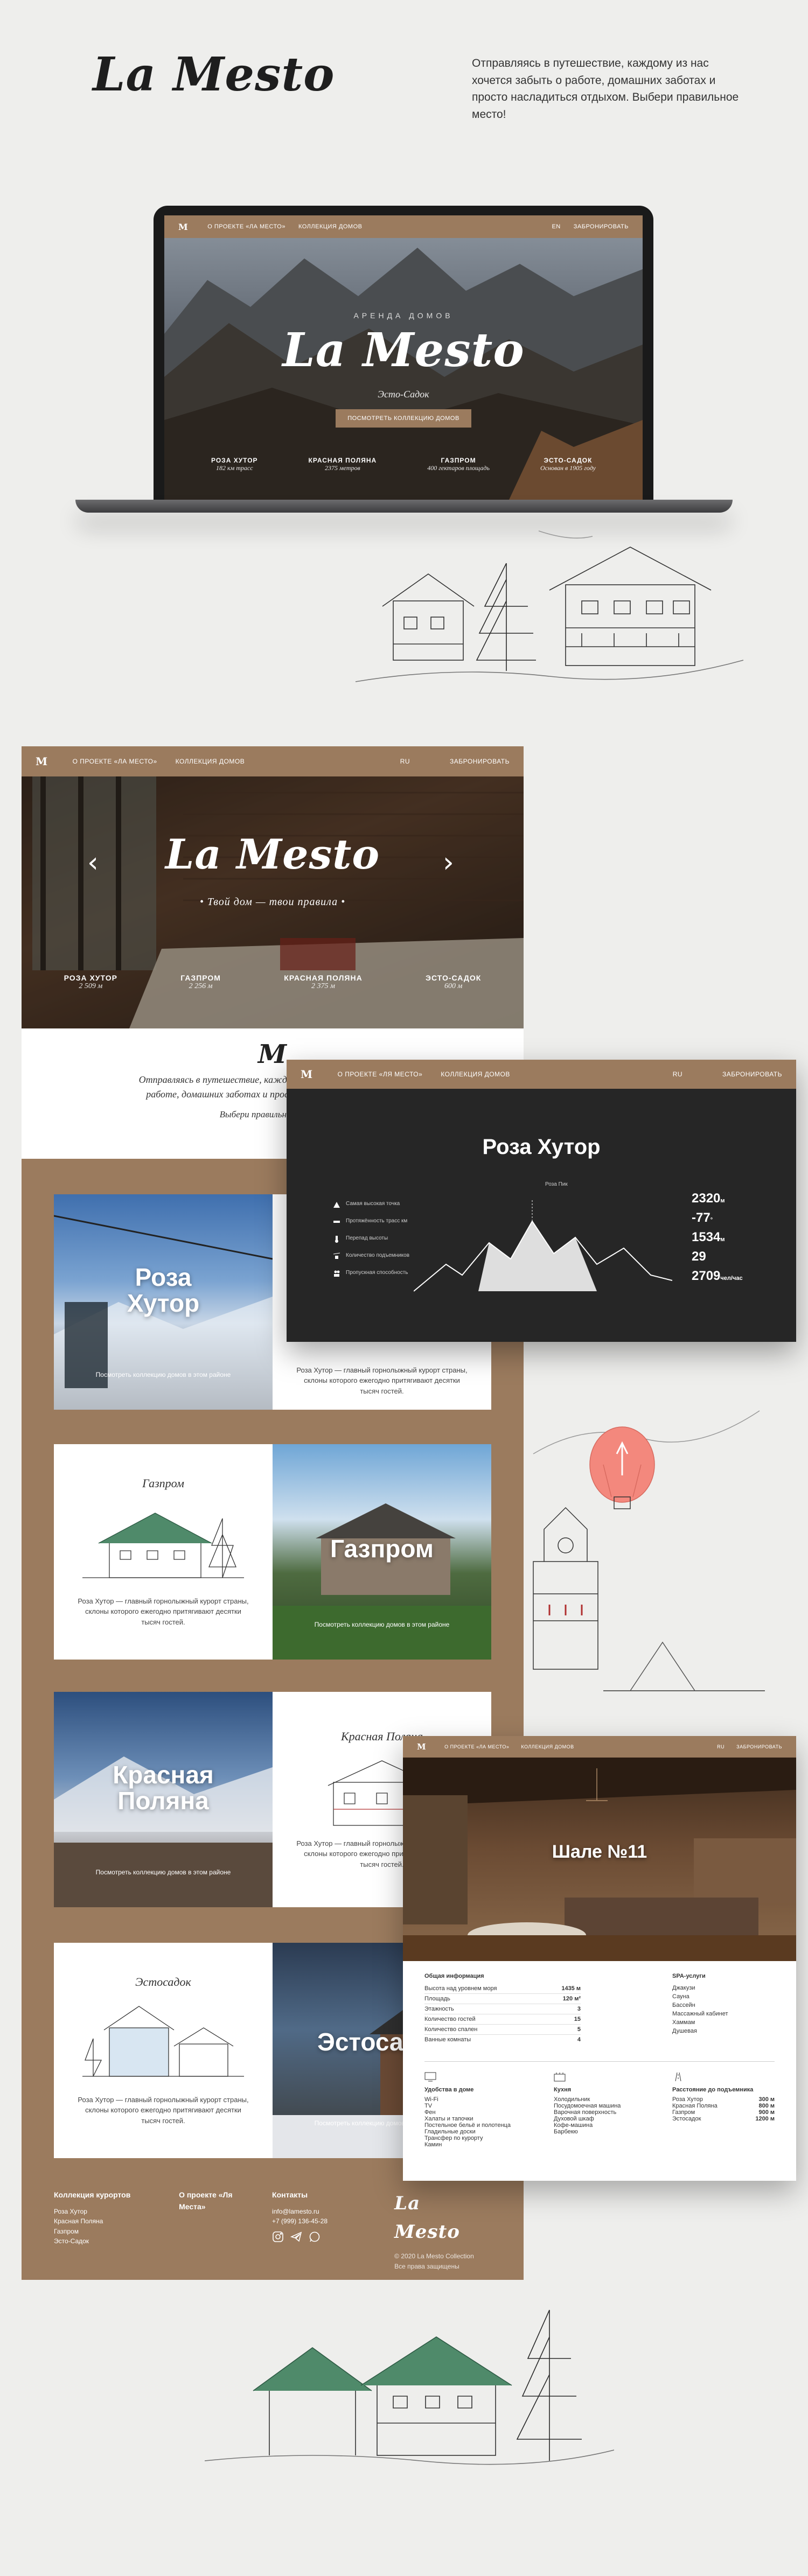  I want to click on site-nav-logo: M, so click(42, 761).